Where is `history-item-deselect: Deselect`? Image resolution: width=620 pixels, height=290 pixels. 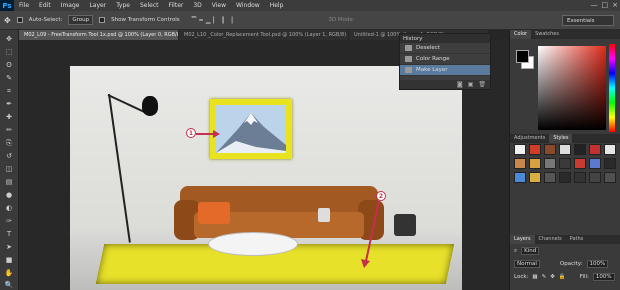
history-item-deselect: Deselect is located at coordinates (445, 48).